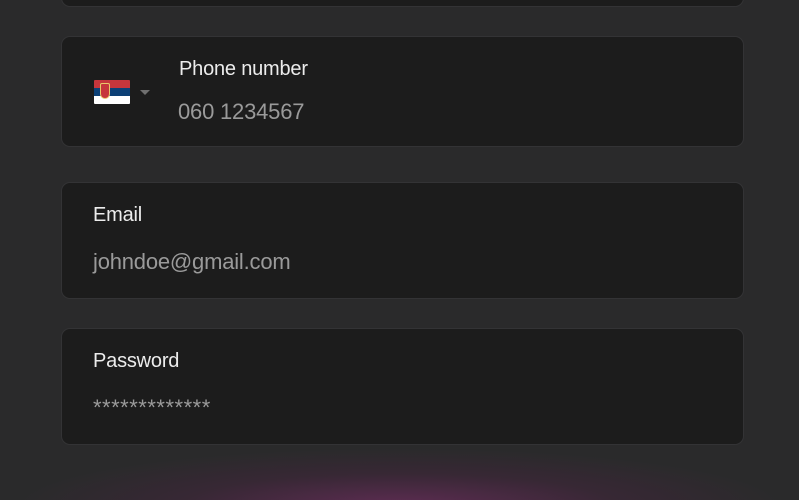 The width and height of the screenshot is (799, 500). I want to click on submit-button-glow, so click(399, 470).